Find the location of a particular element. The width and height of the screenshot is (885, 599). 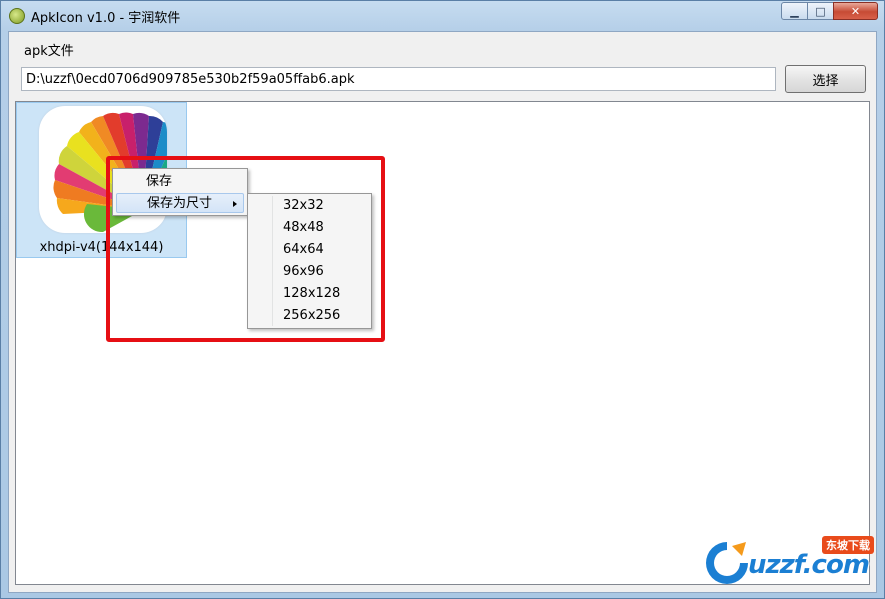

apk-path-input is located at coordinates (398, 79).